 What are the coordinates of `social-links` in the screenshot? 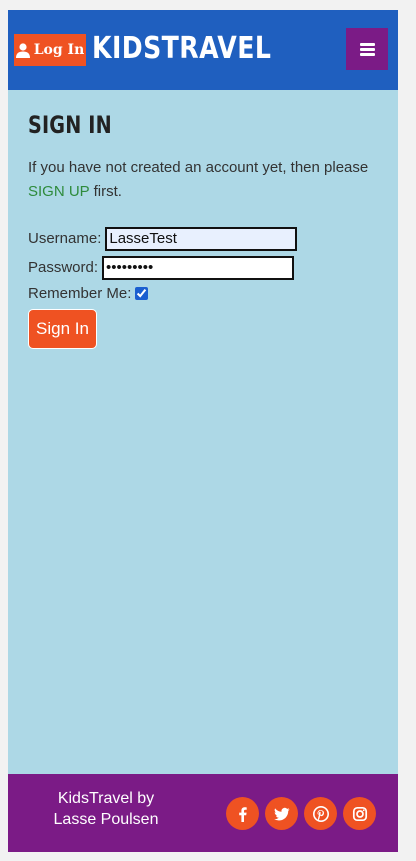 It's located at (301, 813).